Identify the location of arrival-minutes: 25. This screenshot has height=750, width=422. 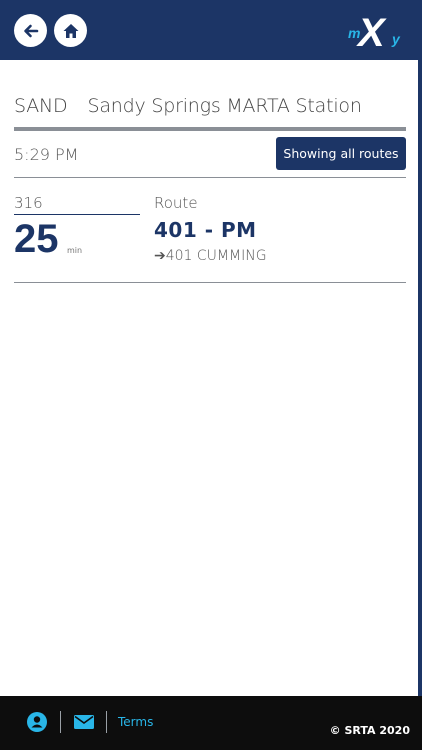
(36, 239).